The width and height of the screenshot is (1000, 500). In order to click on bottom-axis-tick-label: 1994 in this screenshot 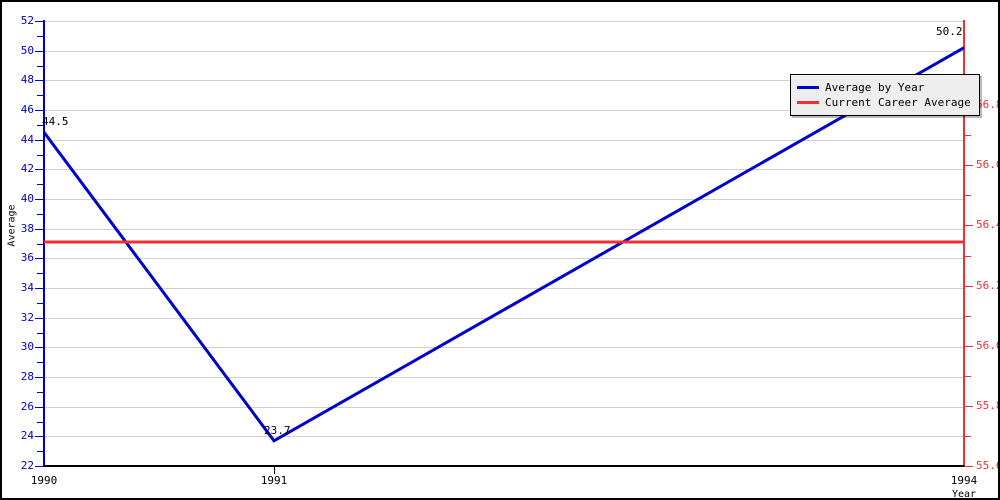, I will do `click(964, 480)`.